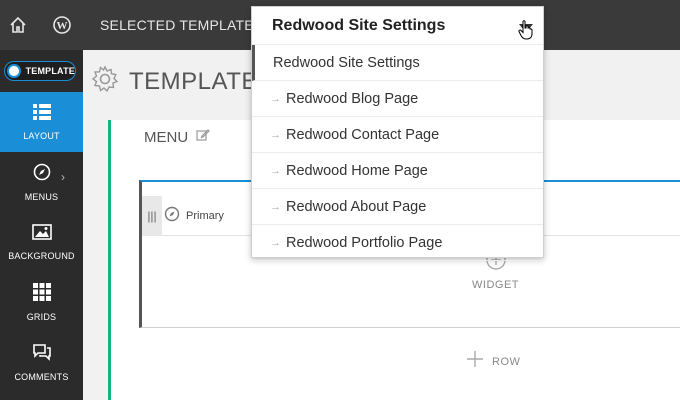  I want to click on template-toggle: TEMPLATE, so click(40, 71).